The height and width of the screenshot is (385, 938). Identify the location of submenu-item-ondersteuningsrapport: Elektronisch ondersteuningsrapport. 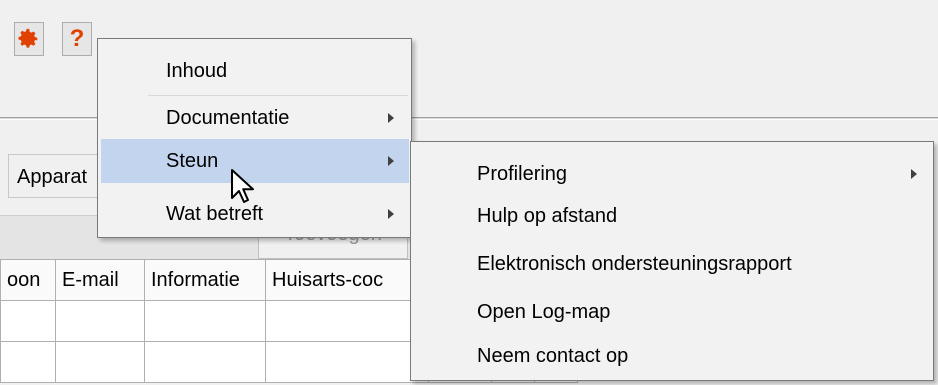
(672, 264).